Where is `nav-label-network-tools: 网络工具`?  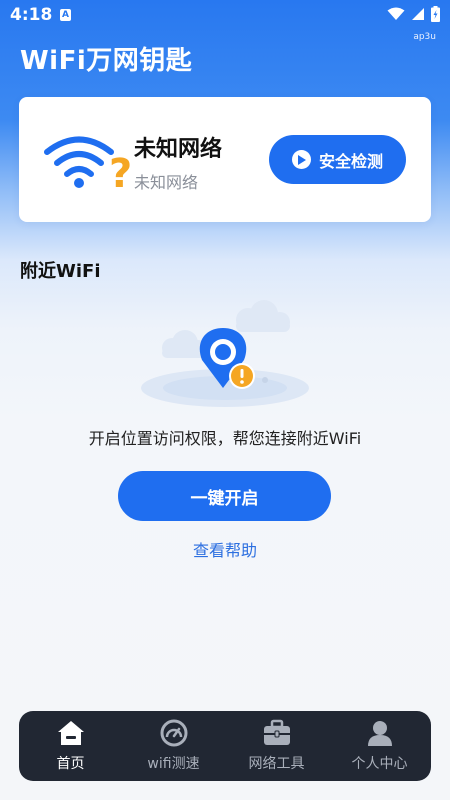
nav-label-network-tools: 网络工具 is located at coordinates (276, 764).